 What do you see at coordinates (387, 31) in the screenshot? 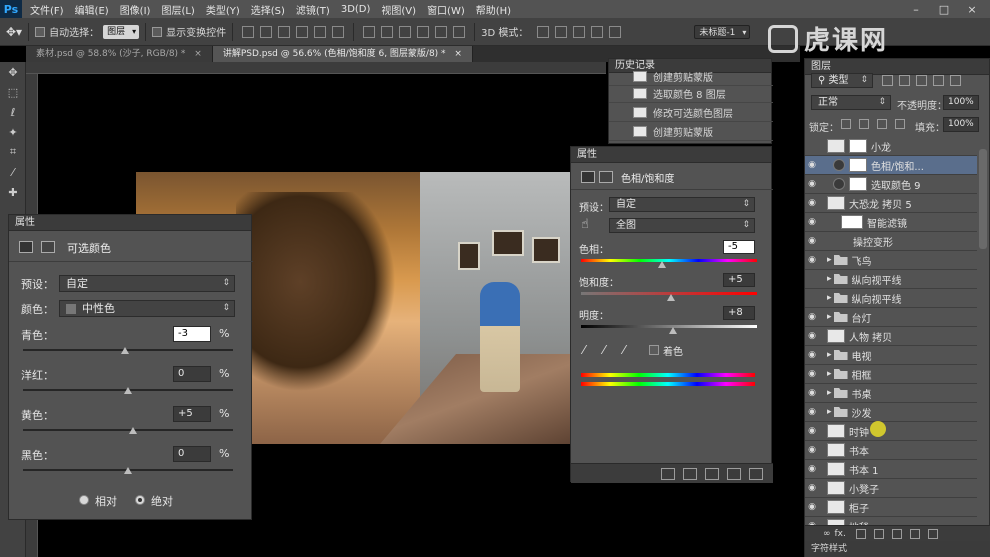
I see `distribute-middle-icon` at bounding box center [387, 31].